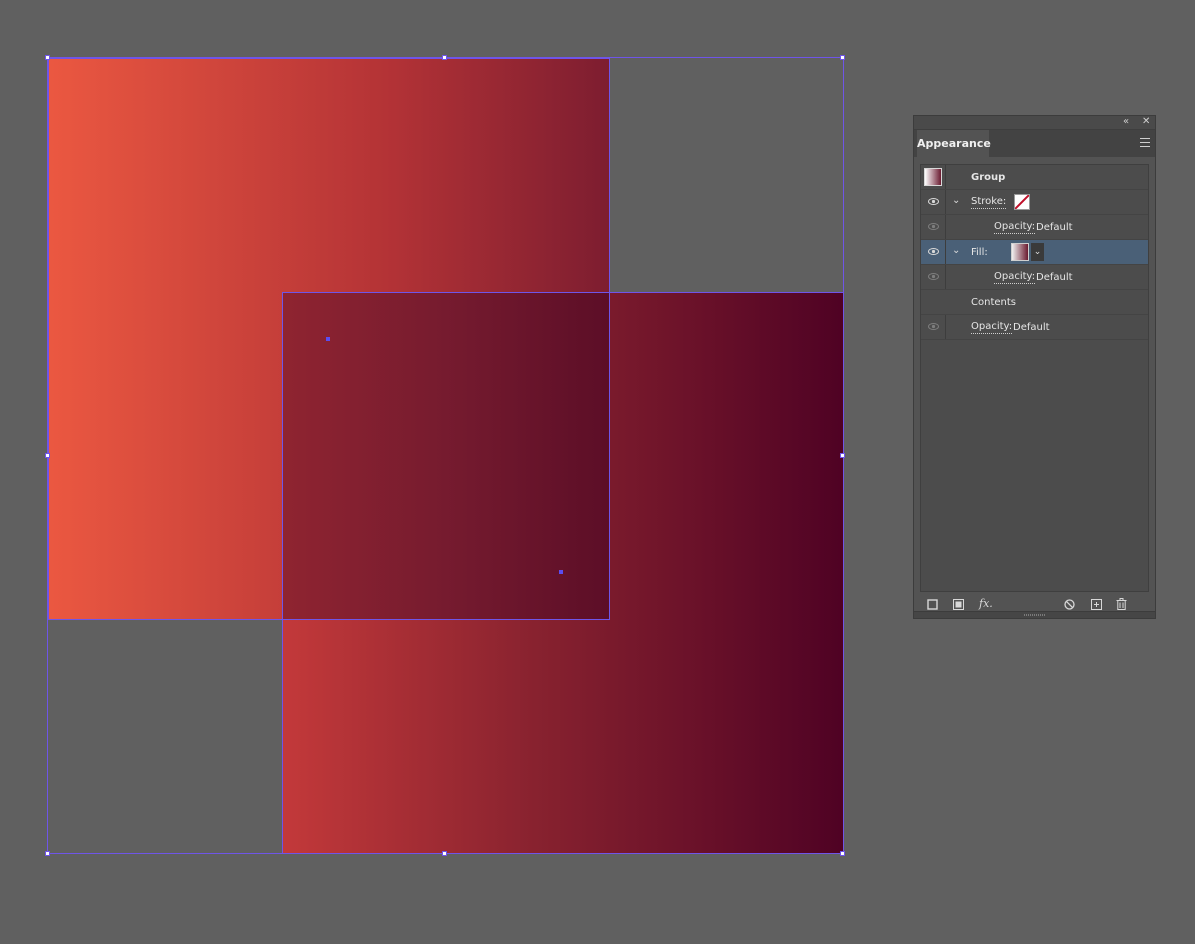 Image resolution: width=1195 pixels, height=944 pixels. What do you see at coordinates (988, 177) in the screenshot?
I see `group-label: Group` at bounding box center [988, 177].